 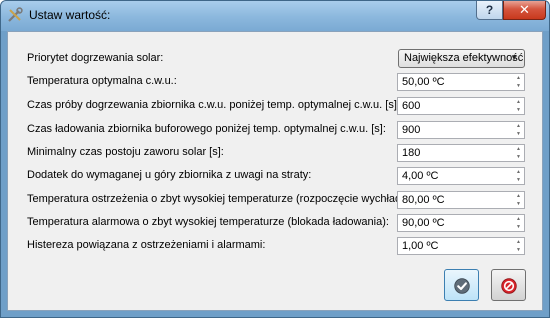 What do you see at coordinates (461, 82) in the screenshot?
I see `setting-spinbox: 50,00 ºC ▲ ▼` at bounding box center [461, 82].